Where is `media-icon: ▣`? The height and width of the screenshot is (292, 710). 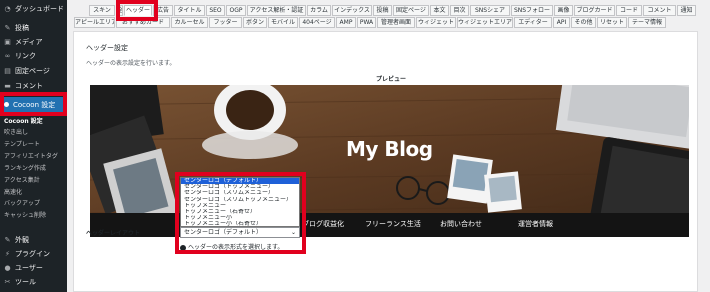 media-icon: ▣ is located at coordinates (7, 41).